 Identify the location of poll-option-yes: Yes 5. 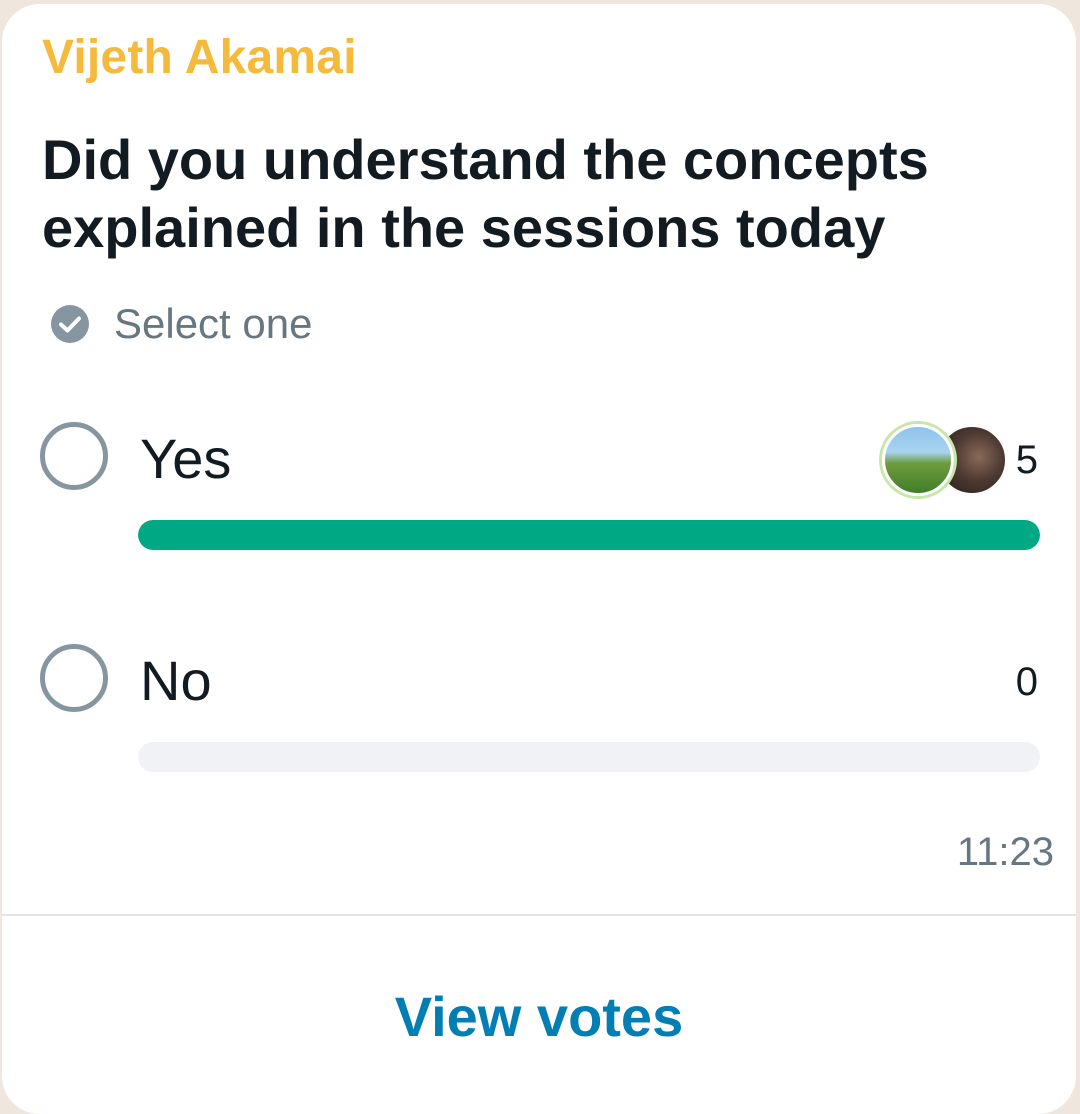
(539, 502).